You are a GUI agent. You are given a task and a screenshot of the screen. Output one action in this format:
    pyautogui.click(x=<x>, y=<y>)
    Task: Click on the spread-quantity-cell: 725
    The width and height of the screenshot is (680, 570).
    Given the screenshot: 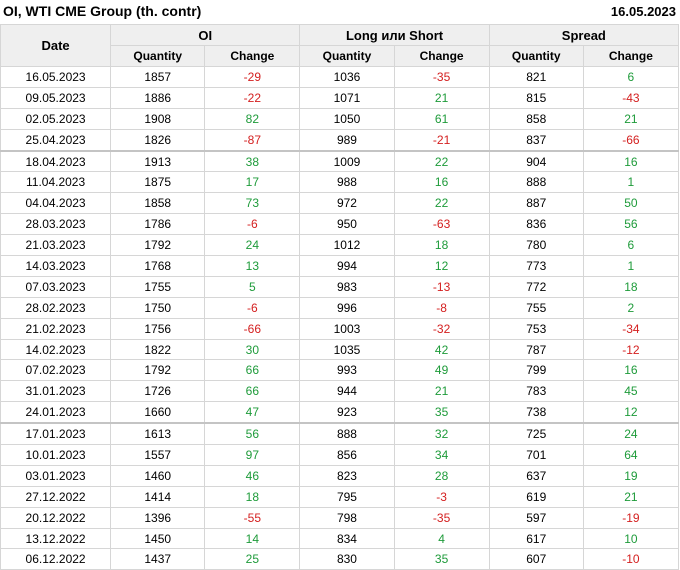 What is the action you would take?
    pyautogui.click(x=536, y=434)
    